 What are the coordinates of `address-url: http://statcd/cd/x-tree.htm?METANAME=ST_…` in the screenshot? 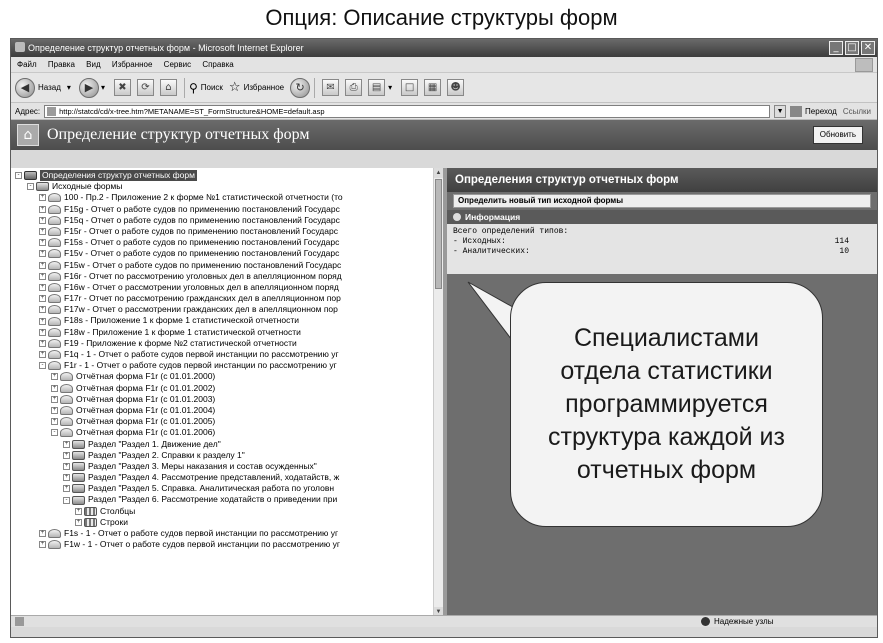 It's located at (191, 111).